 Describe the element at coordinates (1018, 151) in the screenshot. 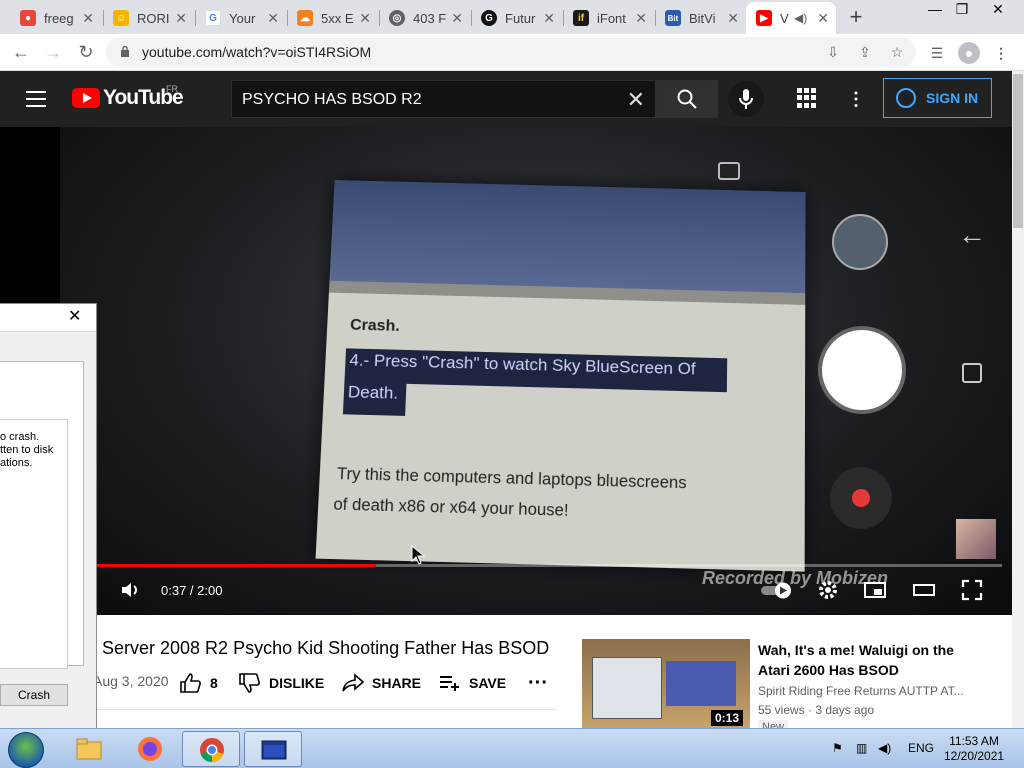

I see `scrollbar-thumb` at that location.